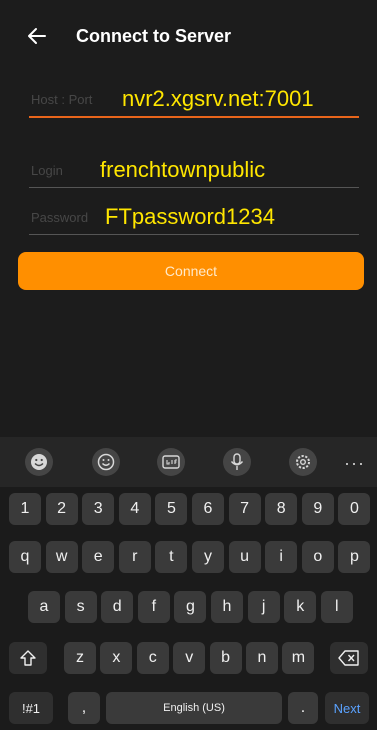  Describe the element at coordinates (300, 607) in the screenshot. I see `letter-key: k` at that location.